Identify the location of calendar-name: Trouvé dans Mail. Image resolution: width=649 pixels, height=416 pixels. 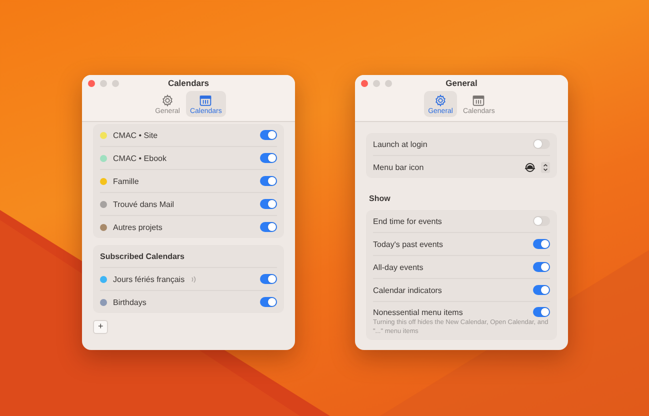
(143, 204).